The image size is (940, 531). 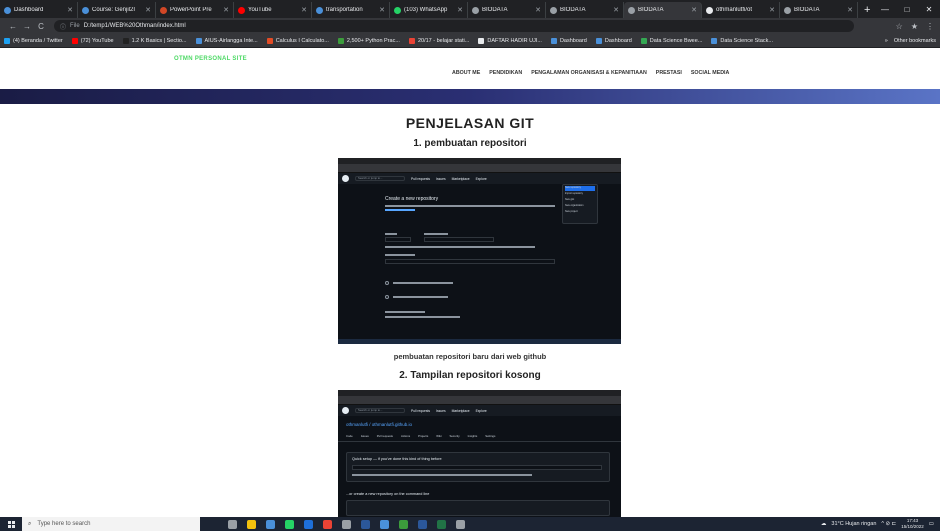 What do you see at coordinates (899, 26) in the screenshot?
I see `bookmark-star-icon: ☆` at bounding box center [899, 26].